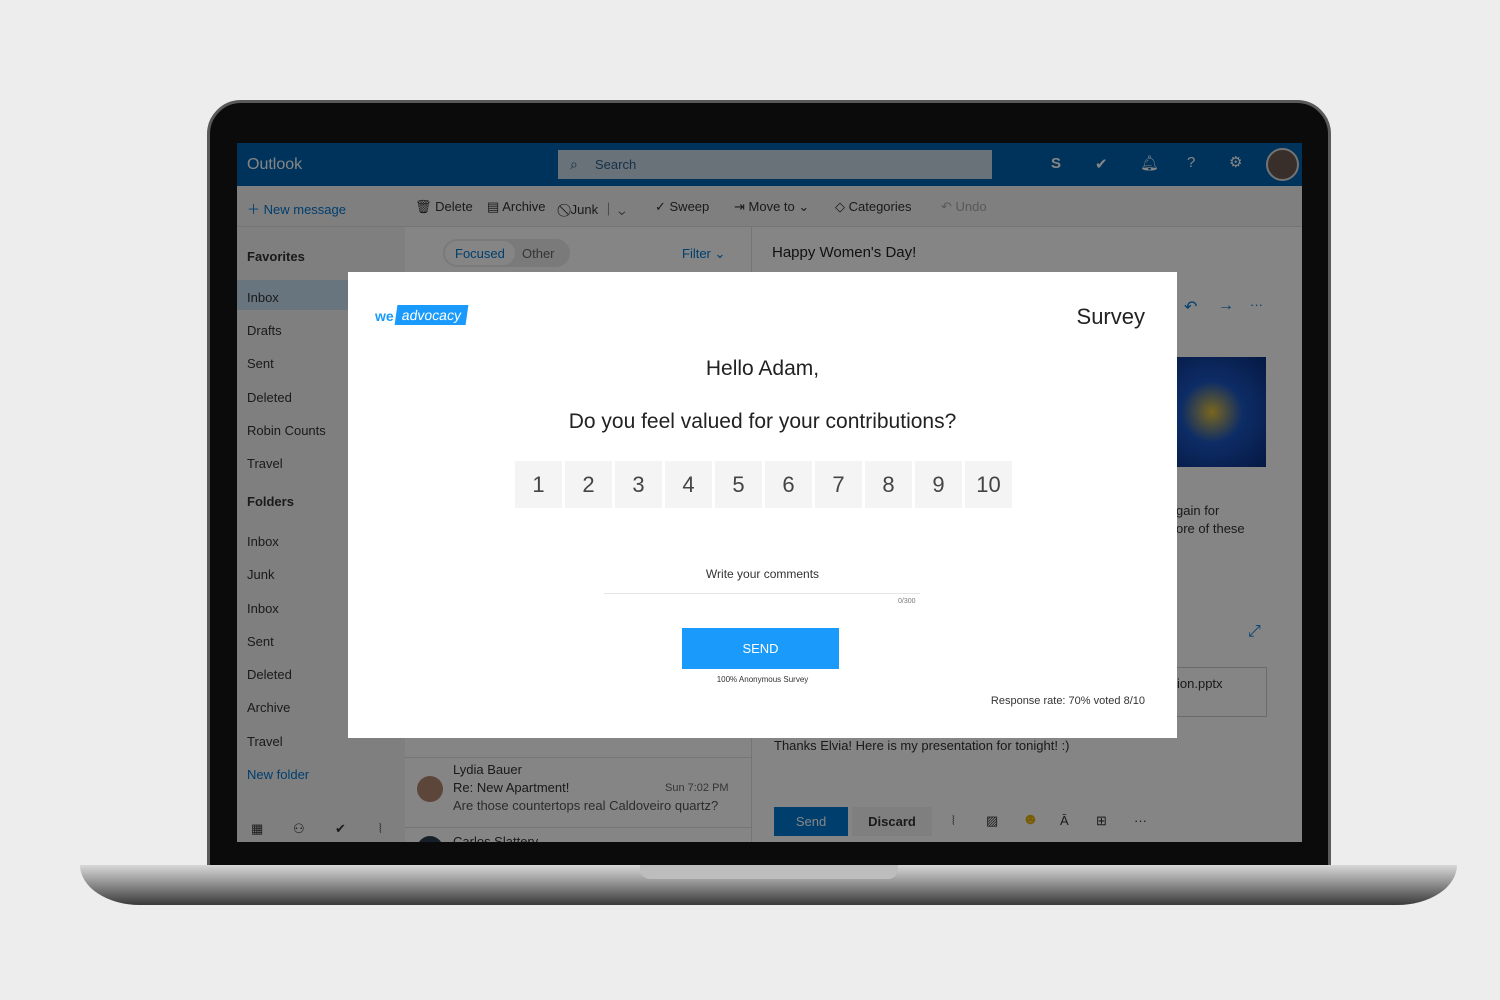 This screenshot has height=1000, width=1500. What do you see at coordinates (538, 484) in the screenshot?
I see `rating-option-1: 1` at bounding box center [538, 484].